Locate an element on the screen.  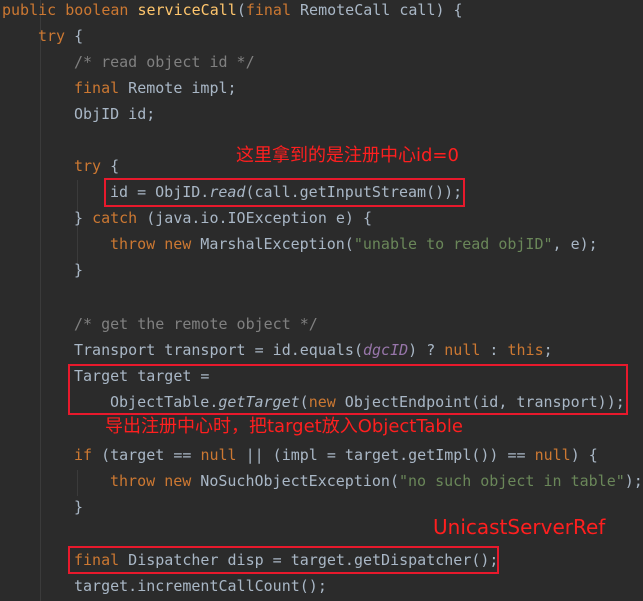
code-line-comment: /* read object id */ is located at coordinates (164, 62).